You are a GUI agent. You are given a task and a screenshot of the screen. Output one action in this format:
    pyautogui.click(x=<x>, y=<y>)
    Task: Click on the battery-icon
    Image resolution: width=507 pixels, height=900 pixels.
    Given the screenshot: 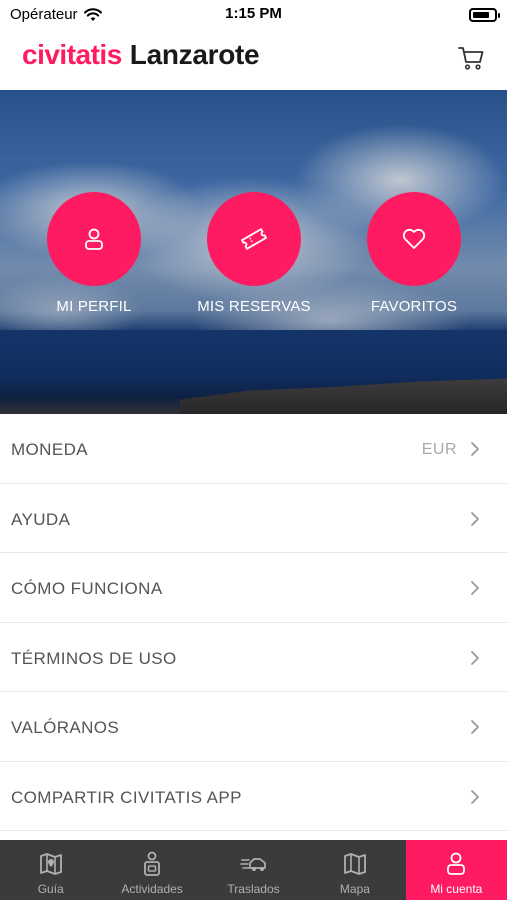 What is the action you would take?
    pyautogui.click(x=484, y=15)
    